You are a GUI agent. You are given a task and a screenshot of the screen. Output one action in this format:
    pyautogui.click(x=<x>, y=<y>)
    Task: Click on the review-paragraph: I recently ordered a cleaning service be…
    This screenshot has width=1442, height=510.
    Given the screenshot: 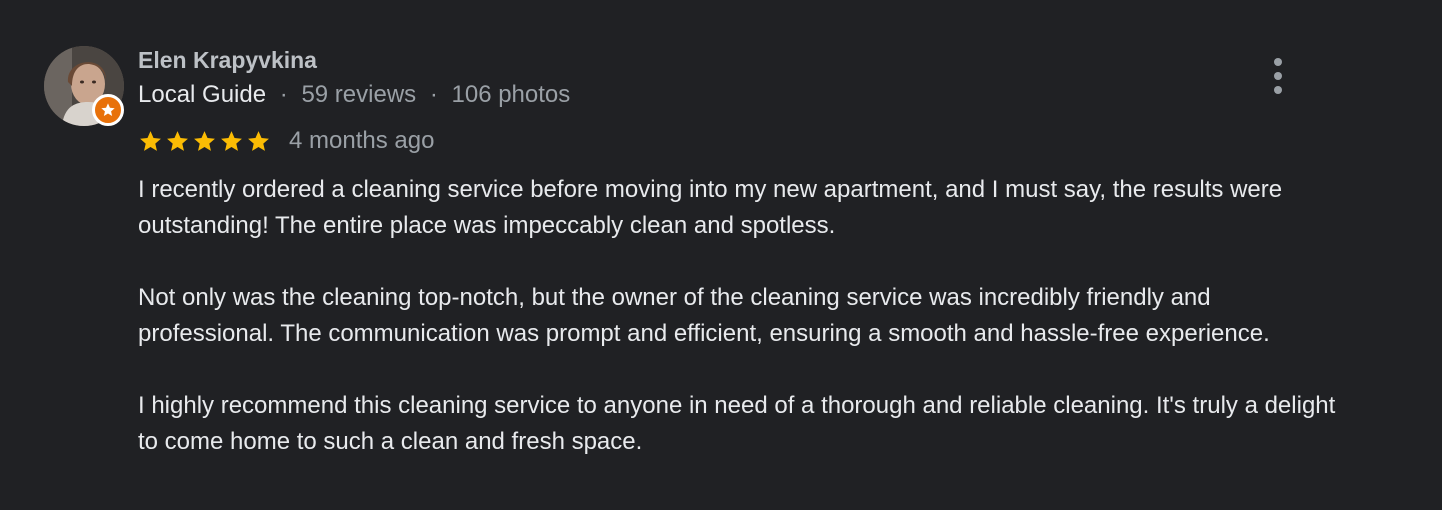 What is the action you would take?
    pyautogui.click(x=710, y=207)
    